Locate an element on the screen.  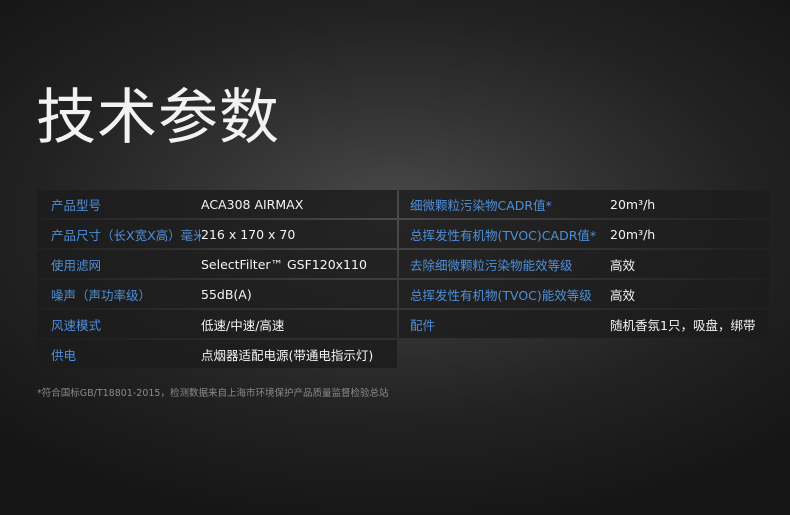
spec-label: 总挥发性有机物(TVOC)能效等级 is located at coordinates (501, 295).